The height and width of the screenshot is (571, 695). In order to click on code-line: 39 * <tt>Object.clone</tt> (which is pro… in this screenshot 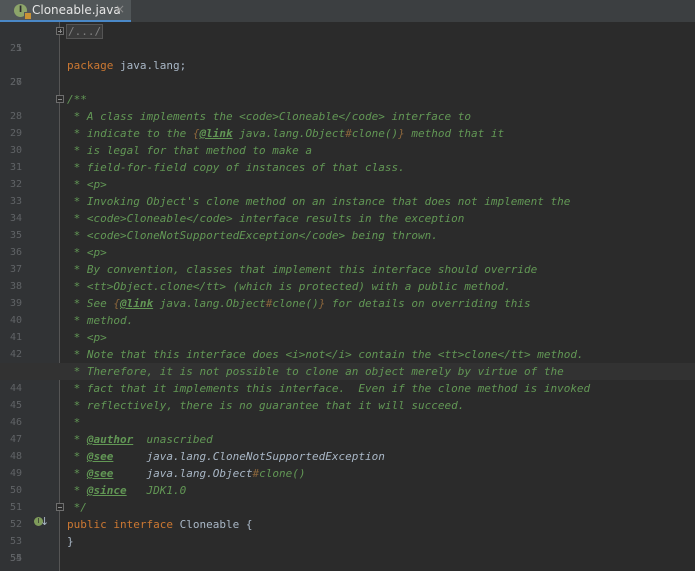, I will do `click(260, 294)`.